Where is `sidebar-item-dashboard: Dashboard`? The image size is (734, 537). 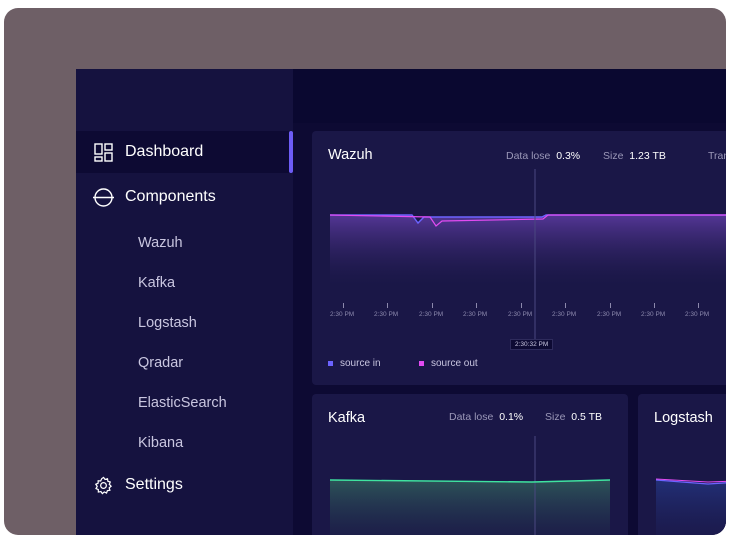
sidebar-item-dashboard: Dashboard is located at coordinates (184, 152).